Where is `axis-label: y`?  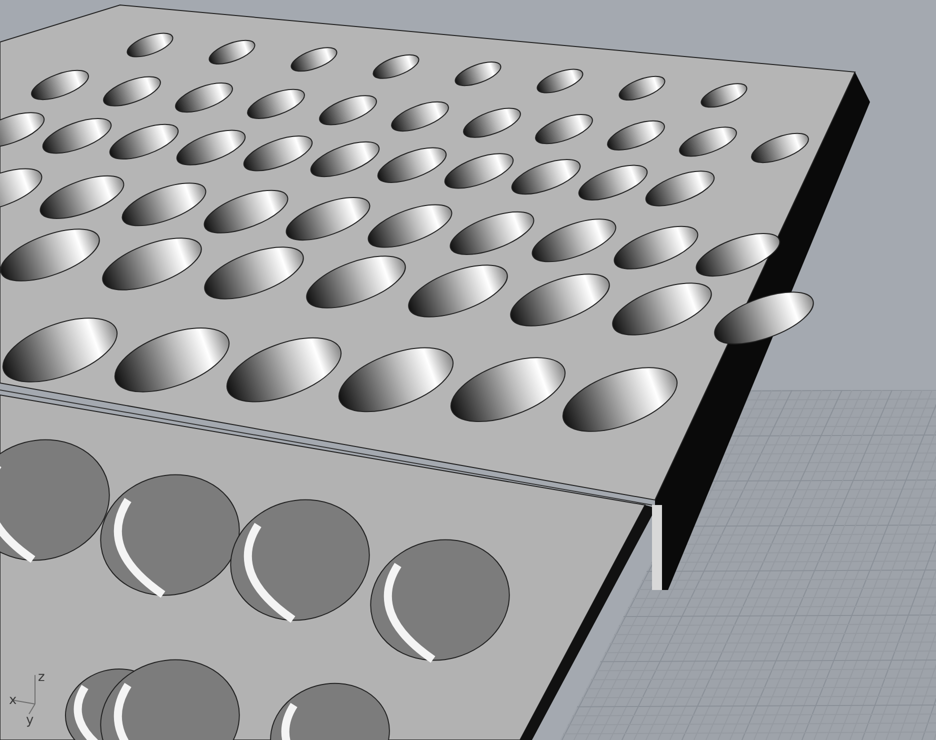 axis-label: y is located at coordinates (30, 720).